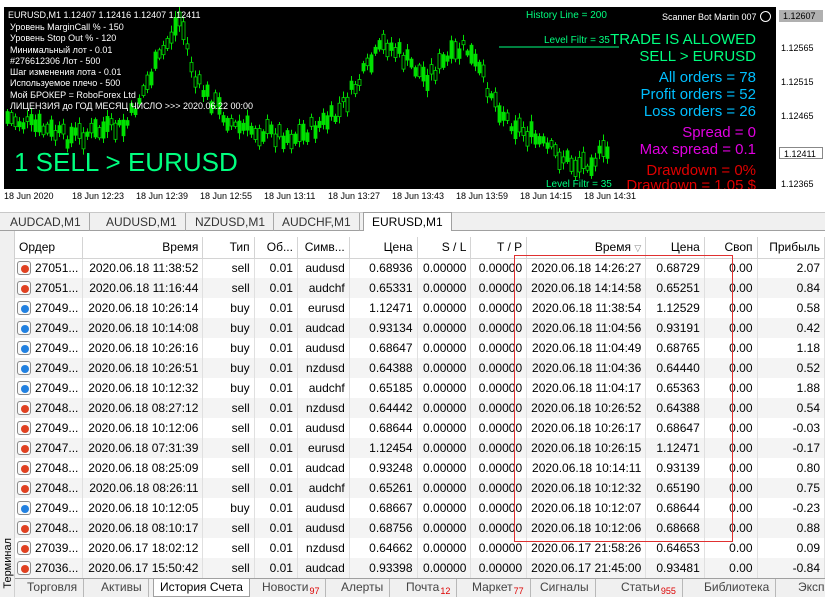  I want to click on terminal-tab: Маркет77, so click(498, 588).